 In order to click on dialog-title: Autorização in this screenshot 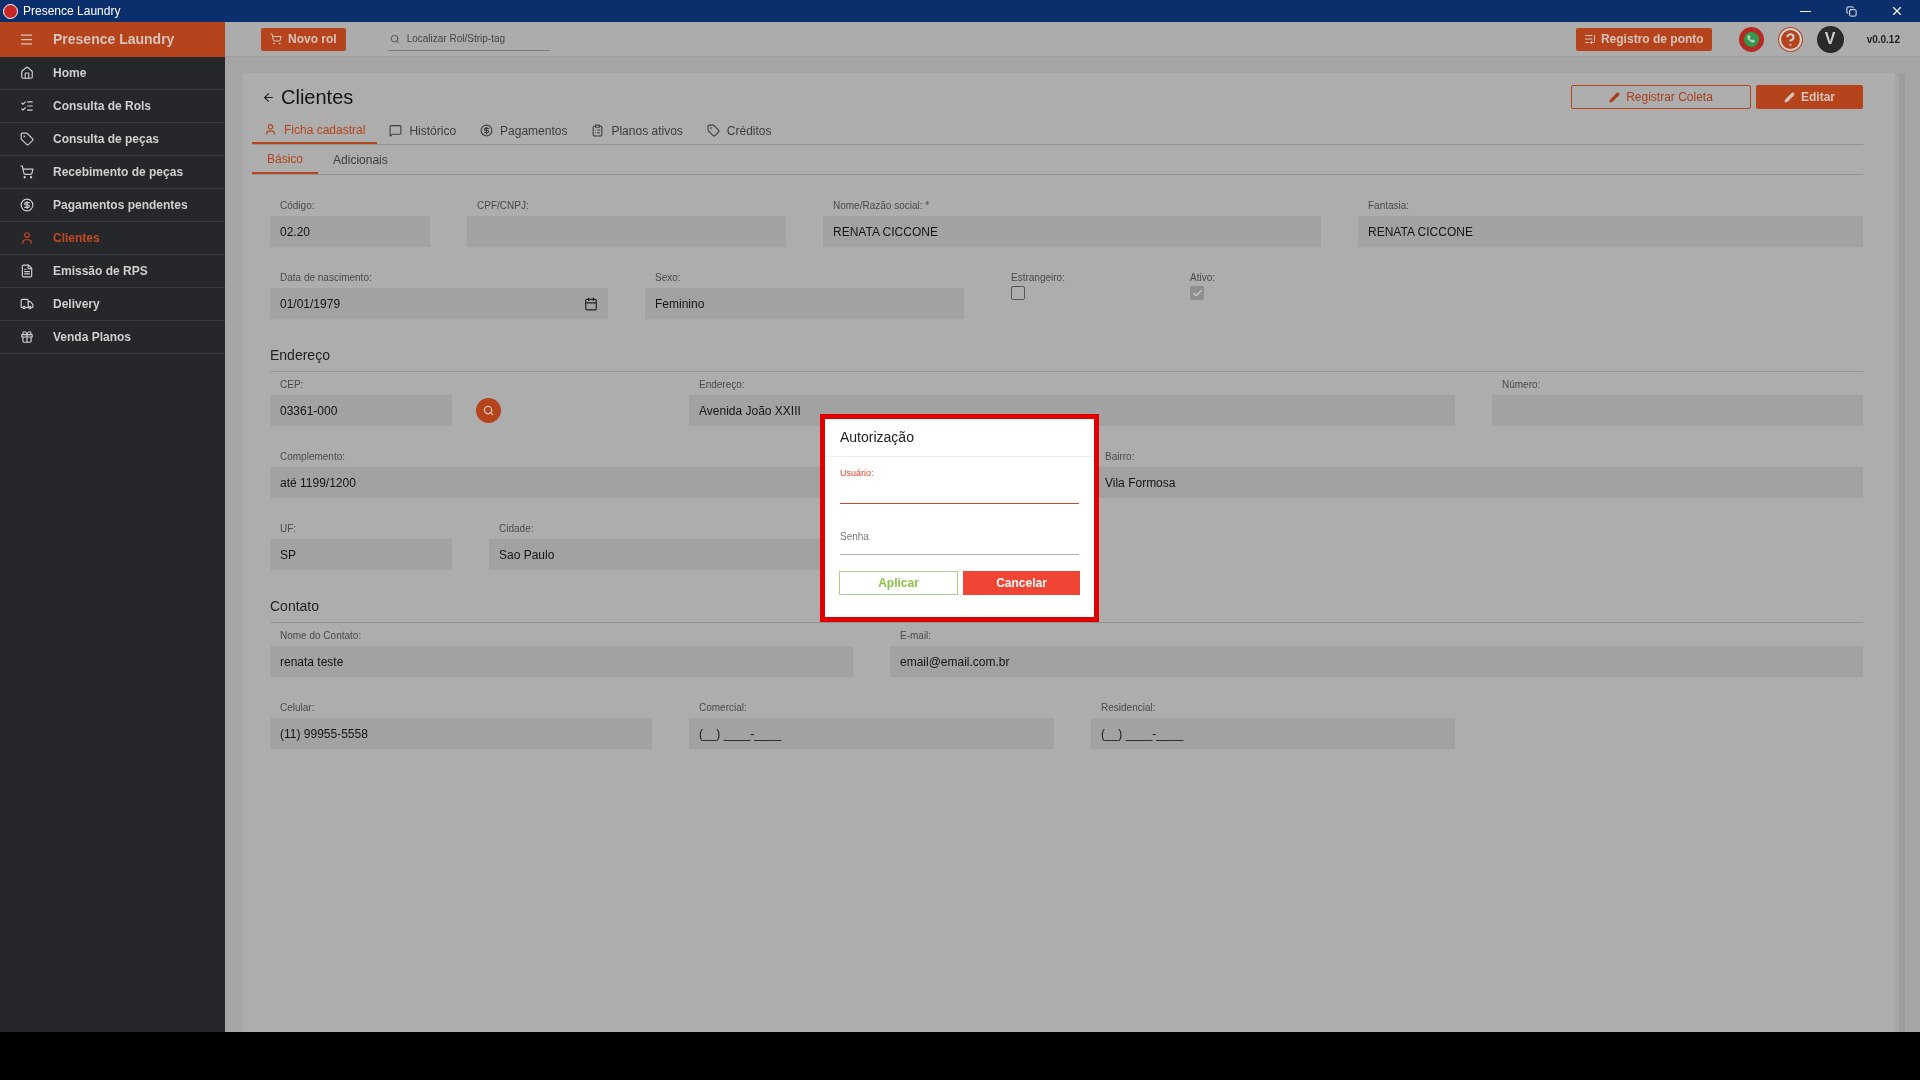, I will do `click(877, 437)`.